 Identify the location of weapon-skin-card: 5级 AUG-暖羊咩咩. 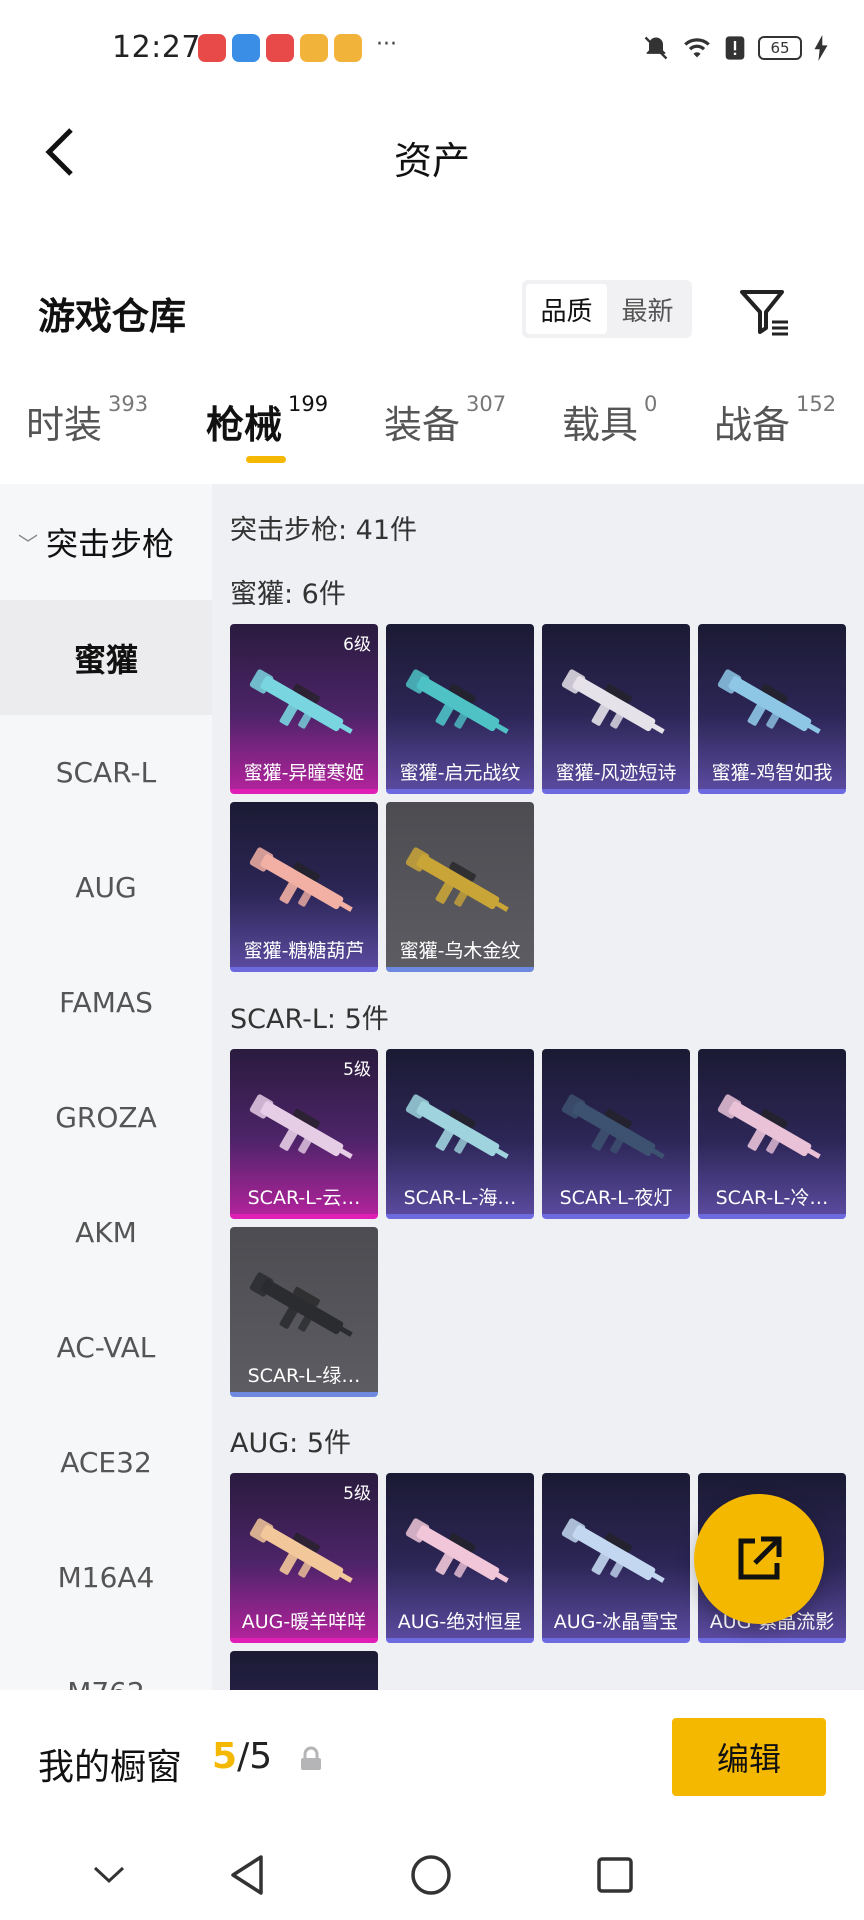
(304, 1558).